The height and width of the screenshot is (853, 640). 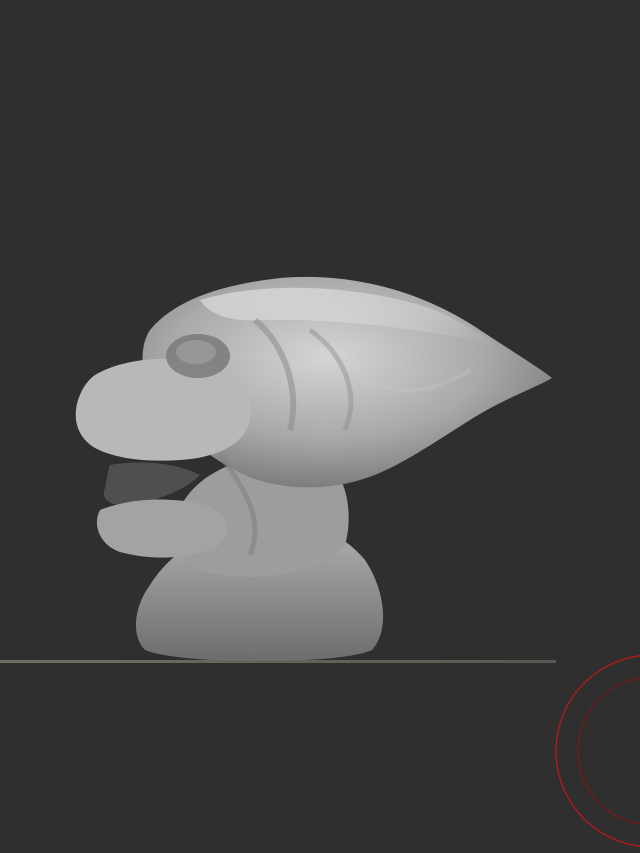 I want to click on creature-lower-jaw, so click(x=162, y=528).